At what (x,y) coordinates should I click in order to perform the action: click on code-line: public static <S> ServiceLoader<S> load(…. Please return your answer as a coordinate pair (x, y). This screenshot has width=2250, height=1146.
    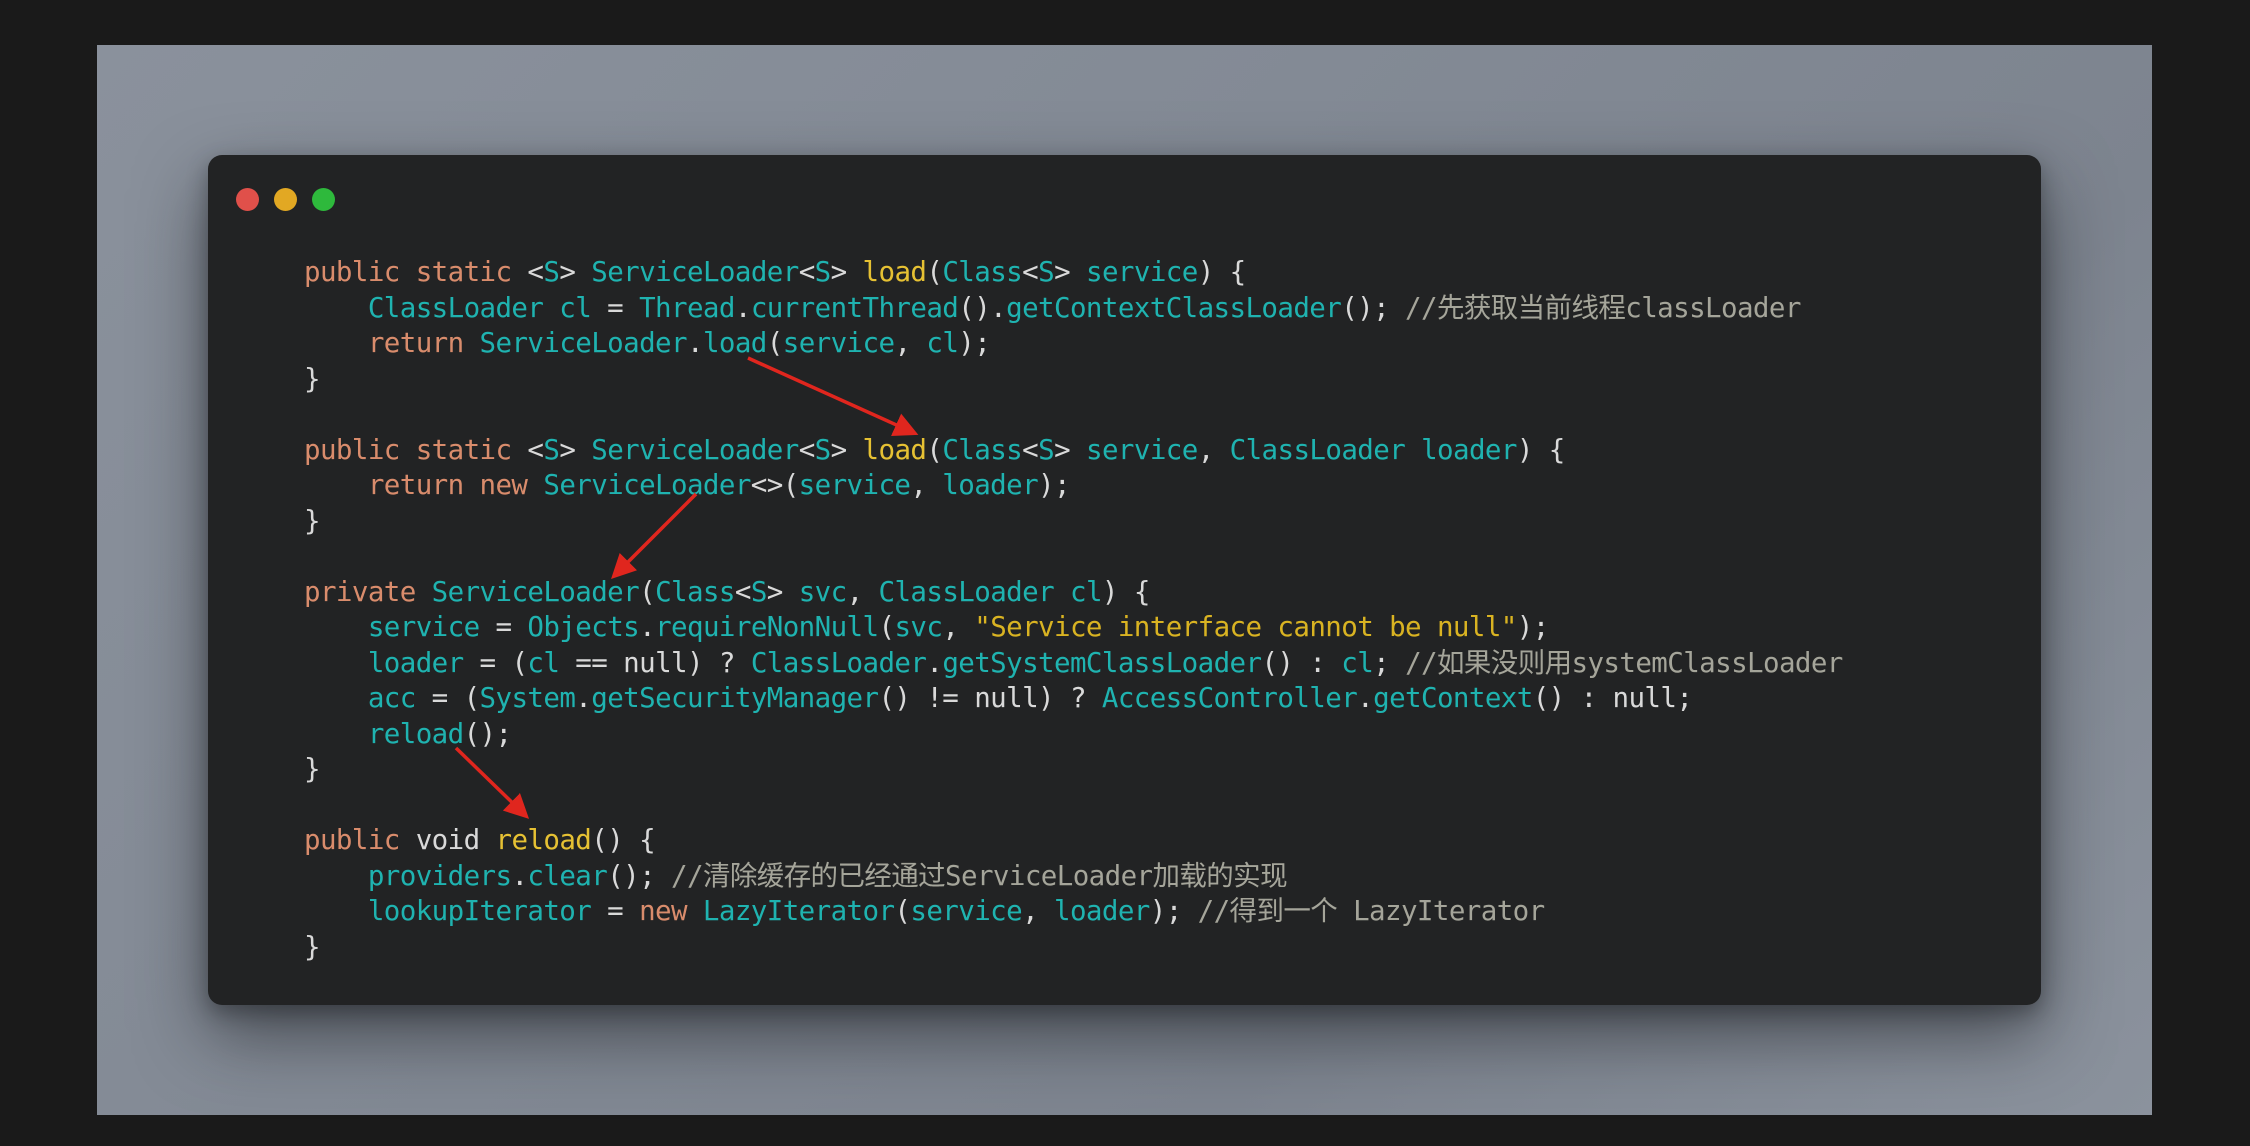
    Looking at the image, I should click on (1073, 273).